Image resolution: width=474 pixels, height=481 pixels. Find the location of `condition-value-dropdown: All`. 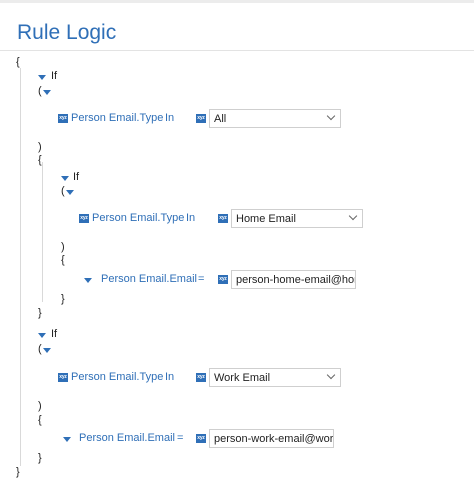

condition-value-dropdown: All is located at coordinates (275, 118).